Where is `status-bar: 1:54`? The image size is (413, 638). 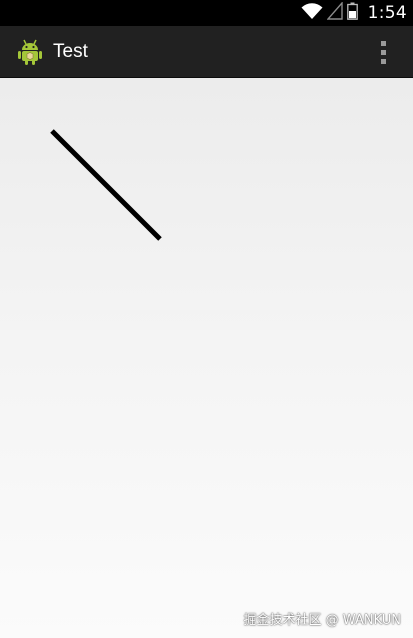
status-bar: 1:54 is located at coordinates (206, 13).